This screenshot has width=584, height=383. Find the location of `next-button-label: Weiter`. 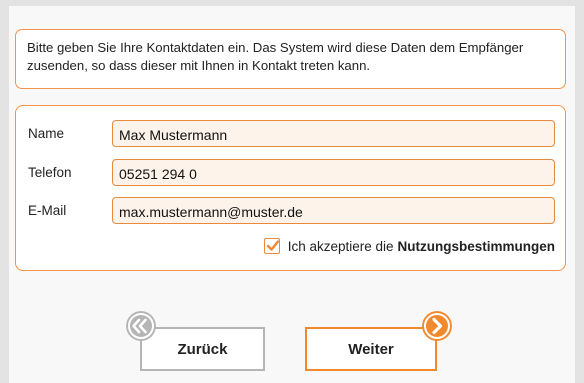

next-button-label: Weiter is located at coordinates (371, 349).